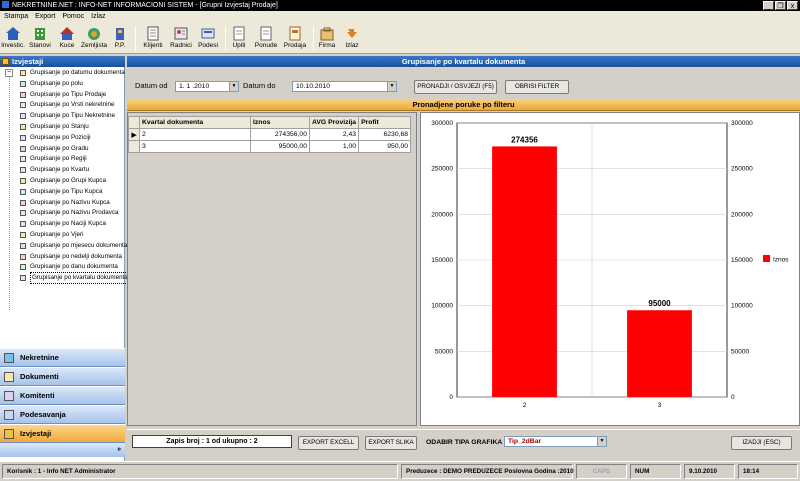 The image size is (800, 481). I want to click on toolbar-klijenti-button: Klijenti, so click(153, 38).